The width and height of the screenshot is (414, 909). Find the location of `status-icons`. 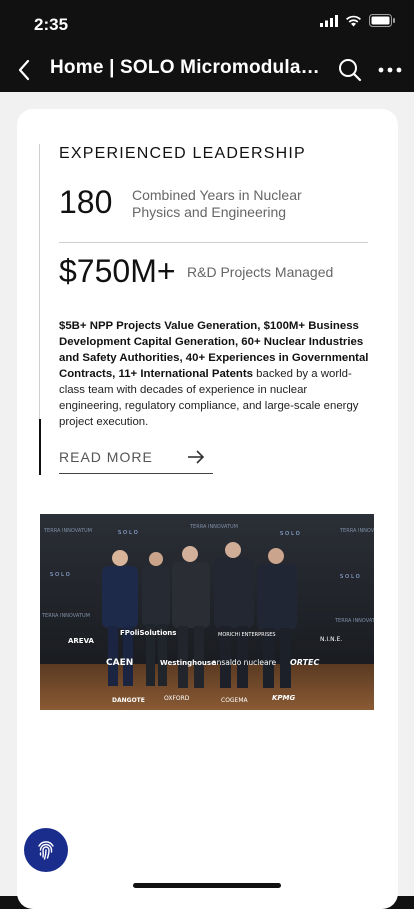

status-icons is located at coordinates (358, 20).